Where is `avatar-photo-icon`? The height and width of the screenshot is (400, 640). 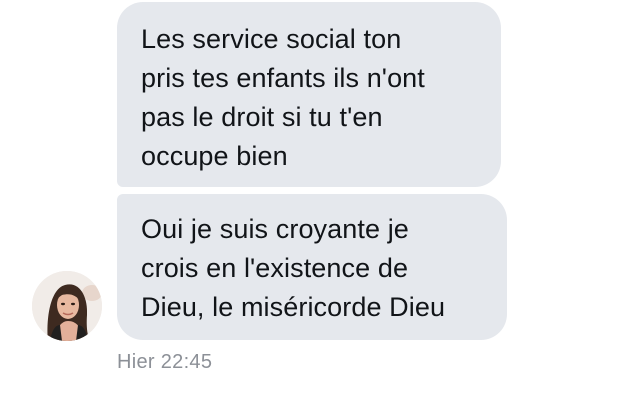 avatar-photo-icon is located at coordinates (67, 306).